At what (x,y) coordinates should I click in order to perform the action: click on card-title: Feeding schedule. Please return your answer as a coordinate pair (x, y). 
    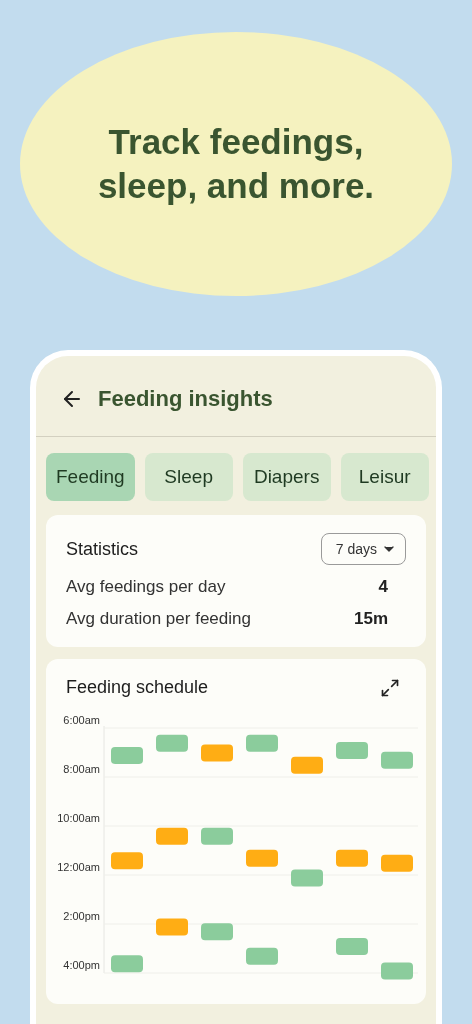
    Looking at the image, I should click on (137, 687).